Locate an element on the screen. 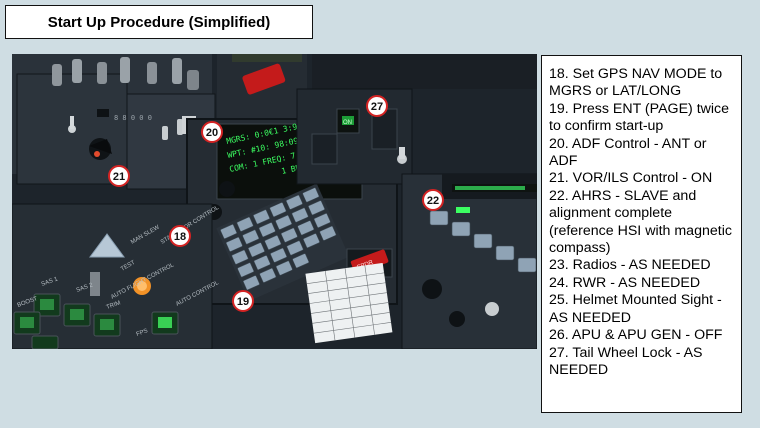  step-item: 27. Tail Wheel Lock - AS NEEDED is located at coordinates (626, 361).